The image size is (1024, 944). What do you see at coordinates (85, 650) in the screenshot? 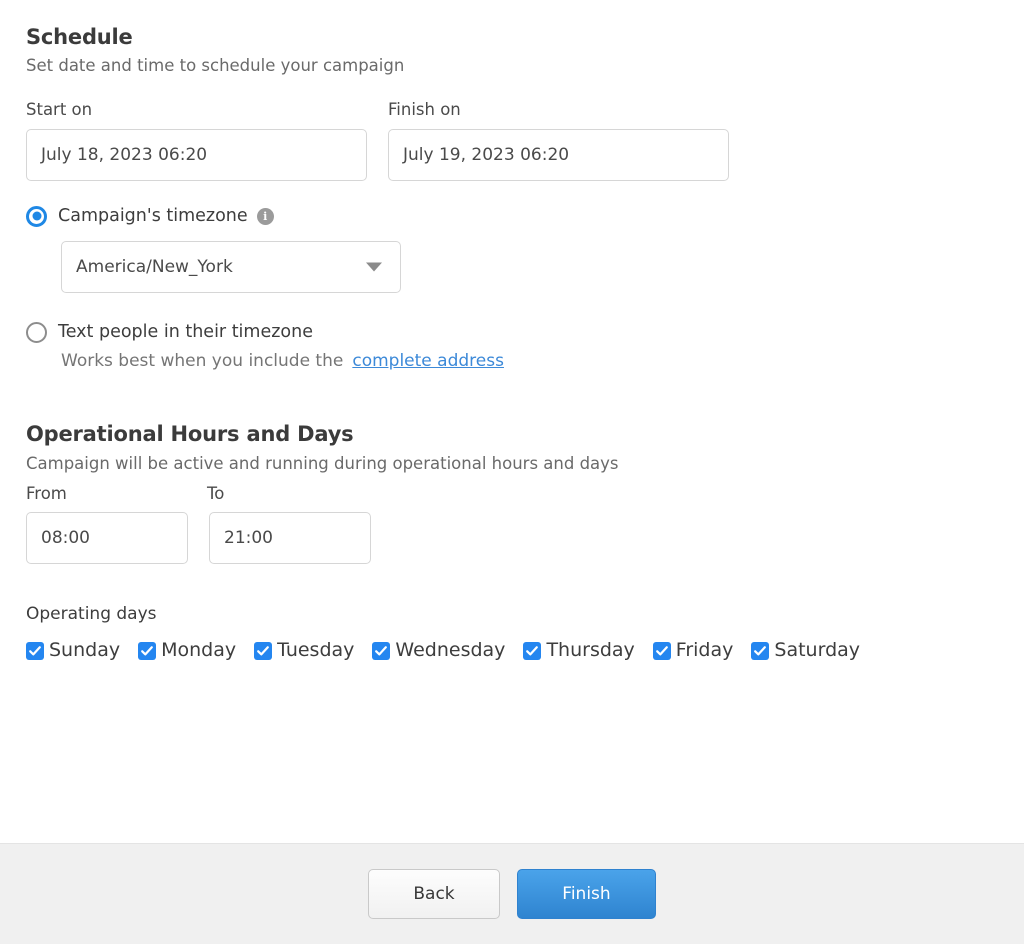
I see `day-label: Sunday` at bounding box center [85, 650].